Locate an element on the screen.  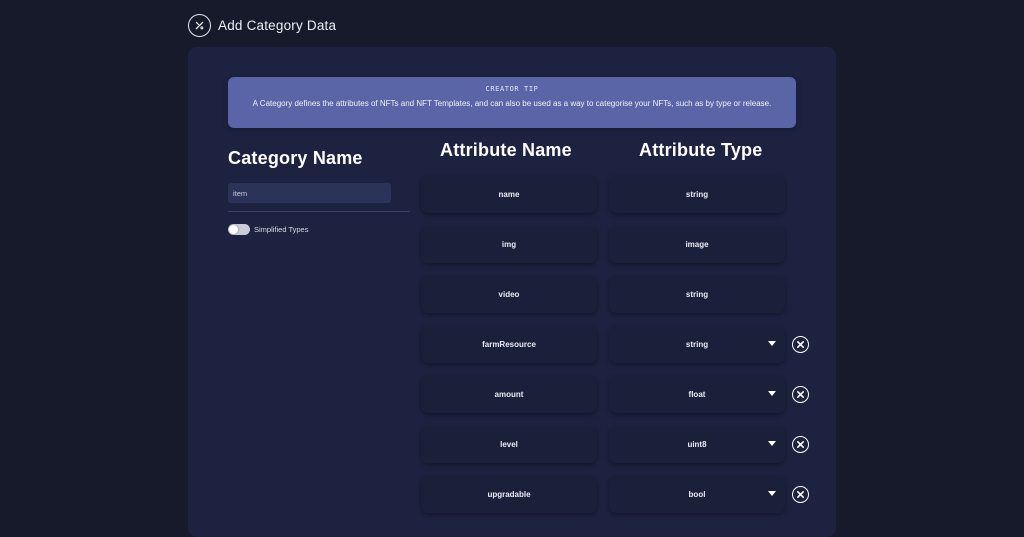
attribute-name-cell: farmResource is located at coordinates (509, 344).